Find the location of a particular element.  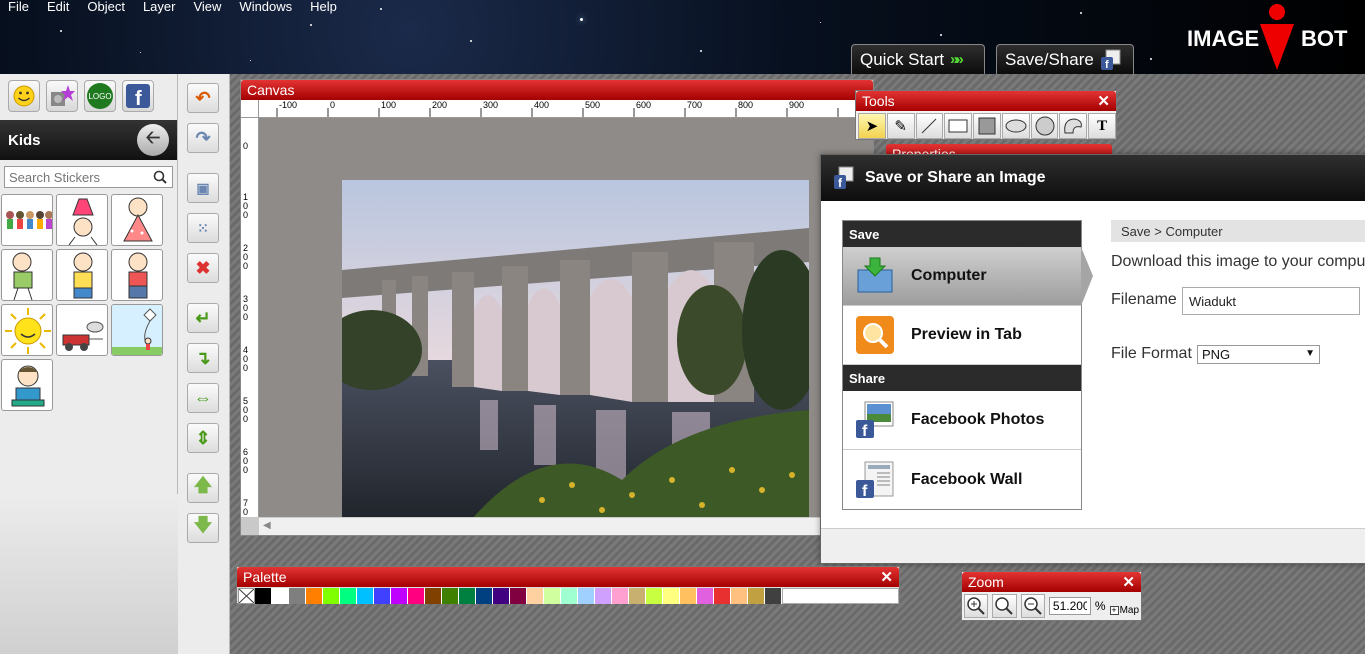

move-up-button: 🡅 is located at coordinates (203, 488).